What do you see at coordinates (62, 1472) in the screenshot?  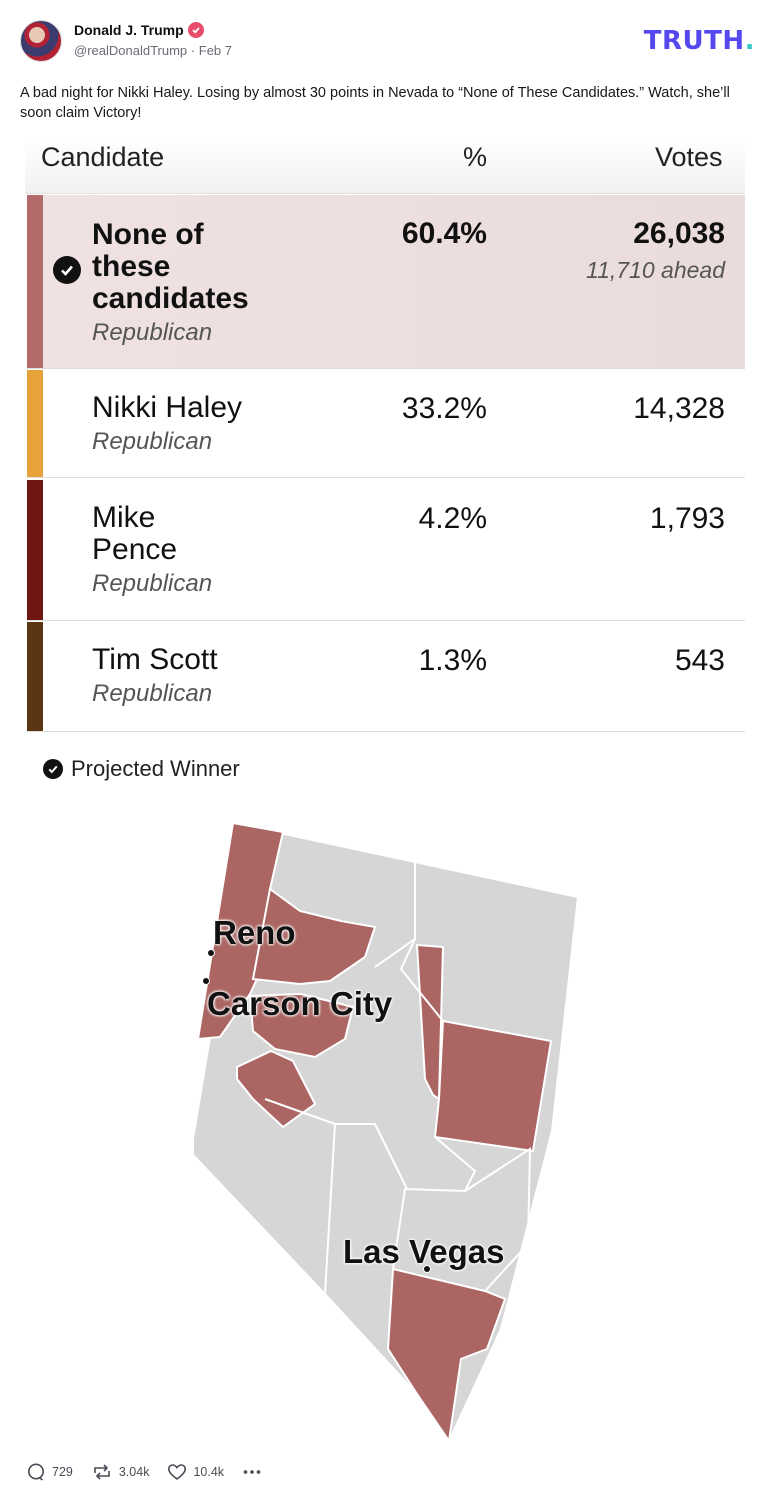 I see `reply-count: 729` at bounding box center [62, 1472].